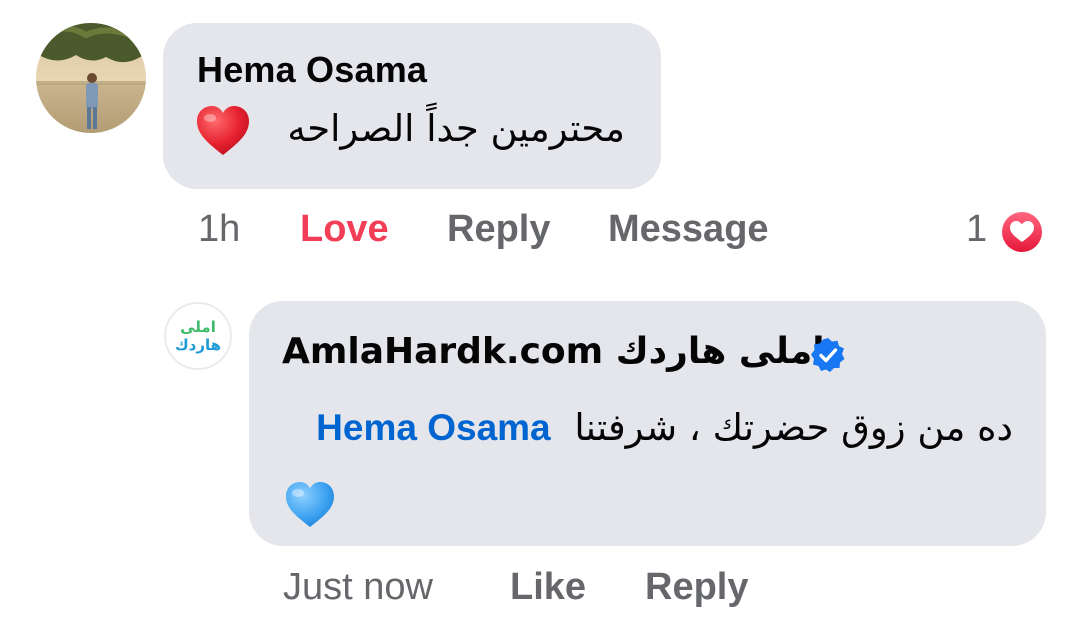 The width and height of the screenshot is (1080, 619). What do you see at coordinates (688, 229) in the screenshot?
I see `message-button: Message` at bounding box center [688, 229].